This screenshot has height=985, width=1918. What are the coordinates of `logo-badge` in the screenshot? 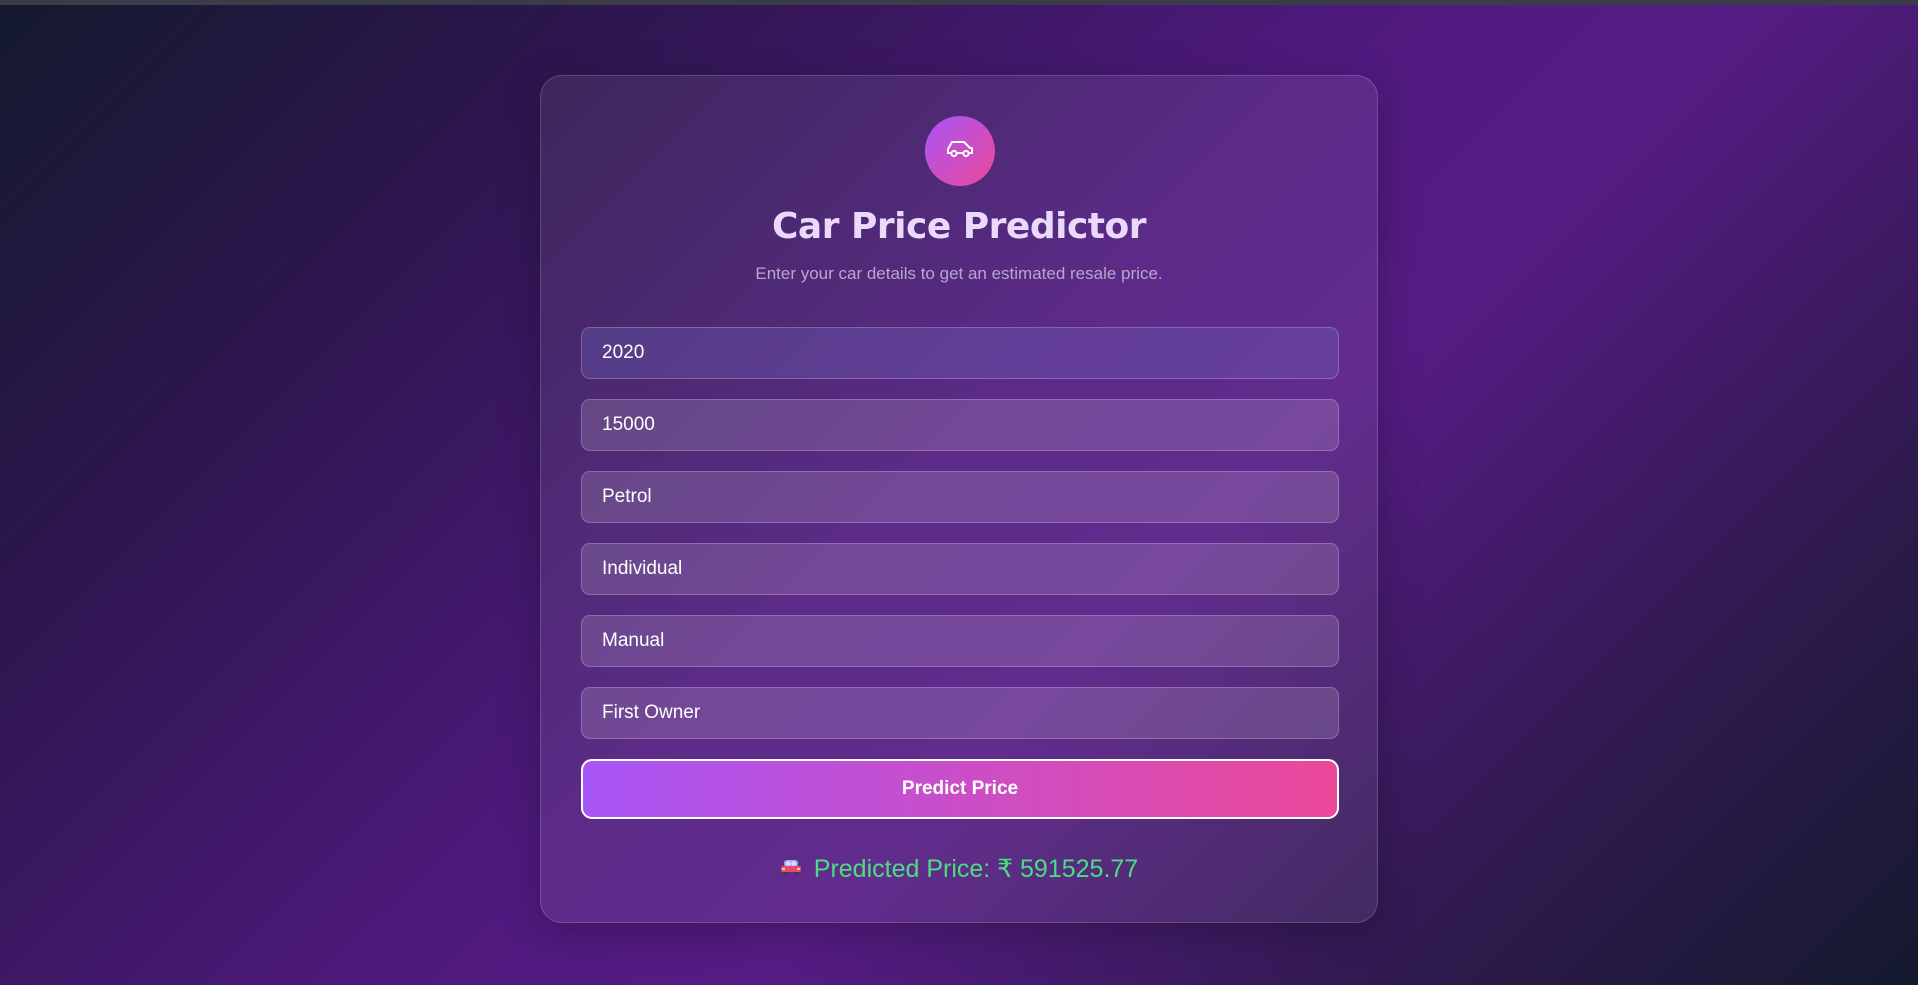 It's located at (960, 151).